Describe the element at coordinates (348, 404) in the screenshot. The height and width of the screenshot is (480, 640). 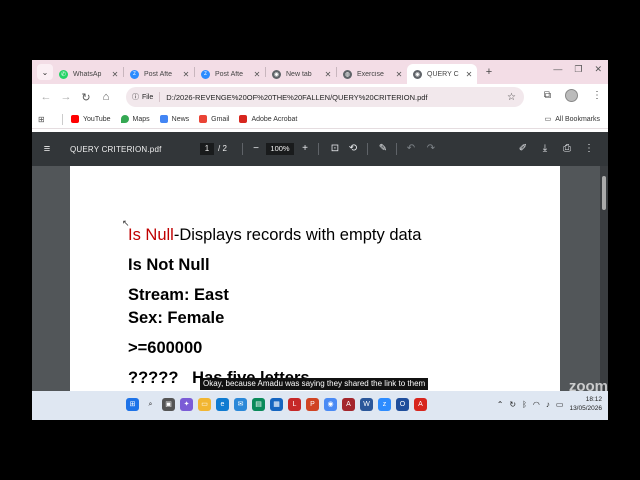
I see `access-icon: A` at that location.